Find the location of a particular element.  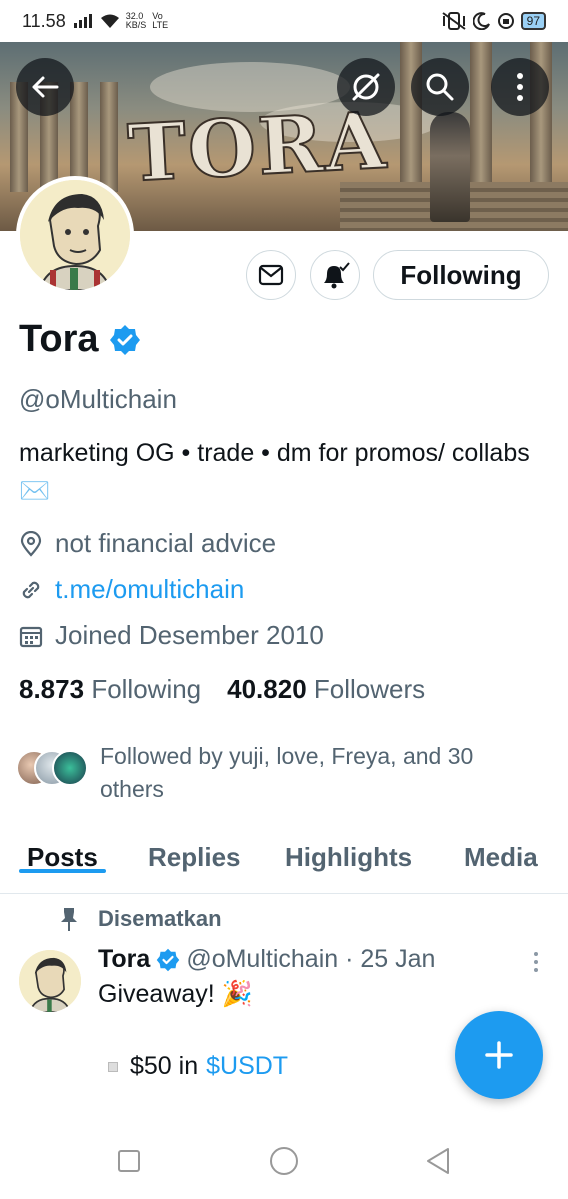

profile-joined-row: Joined Desember 2010 is located at coordinates (171, 635).